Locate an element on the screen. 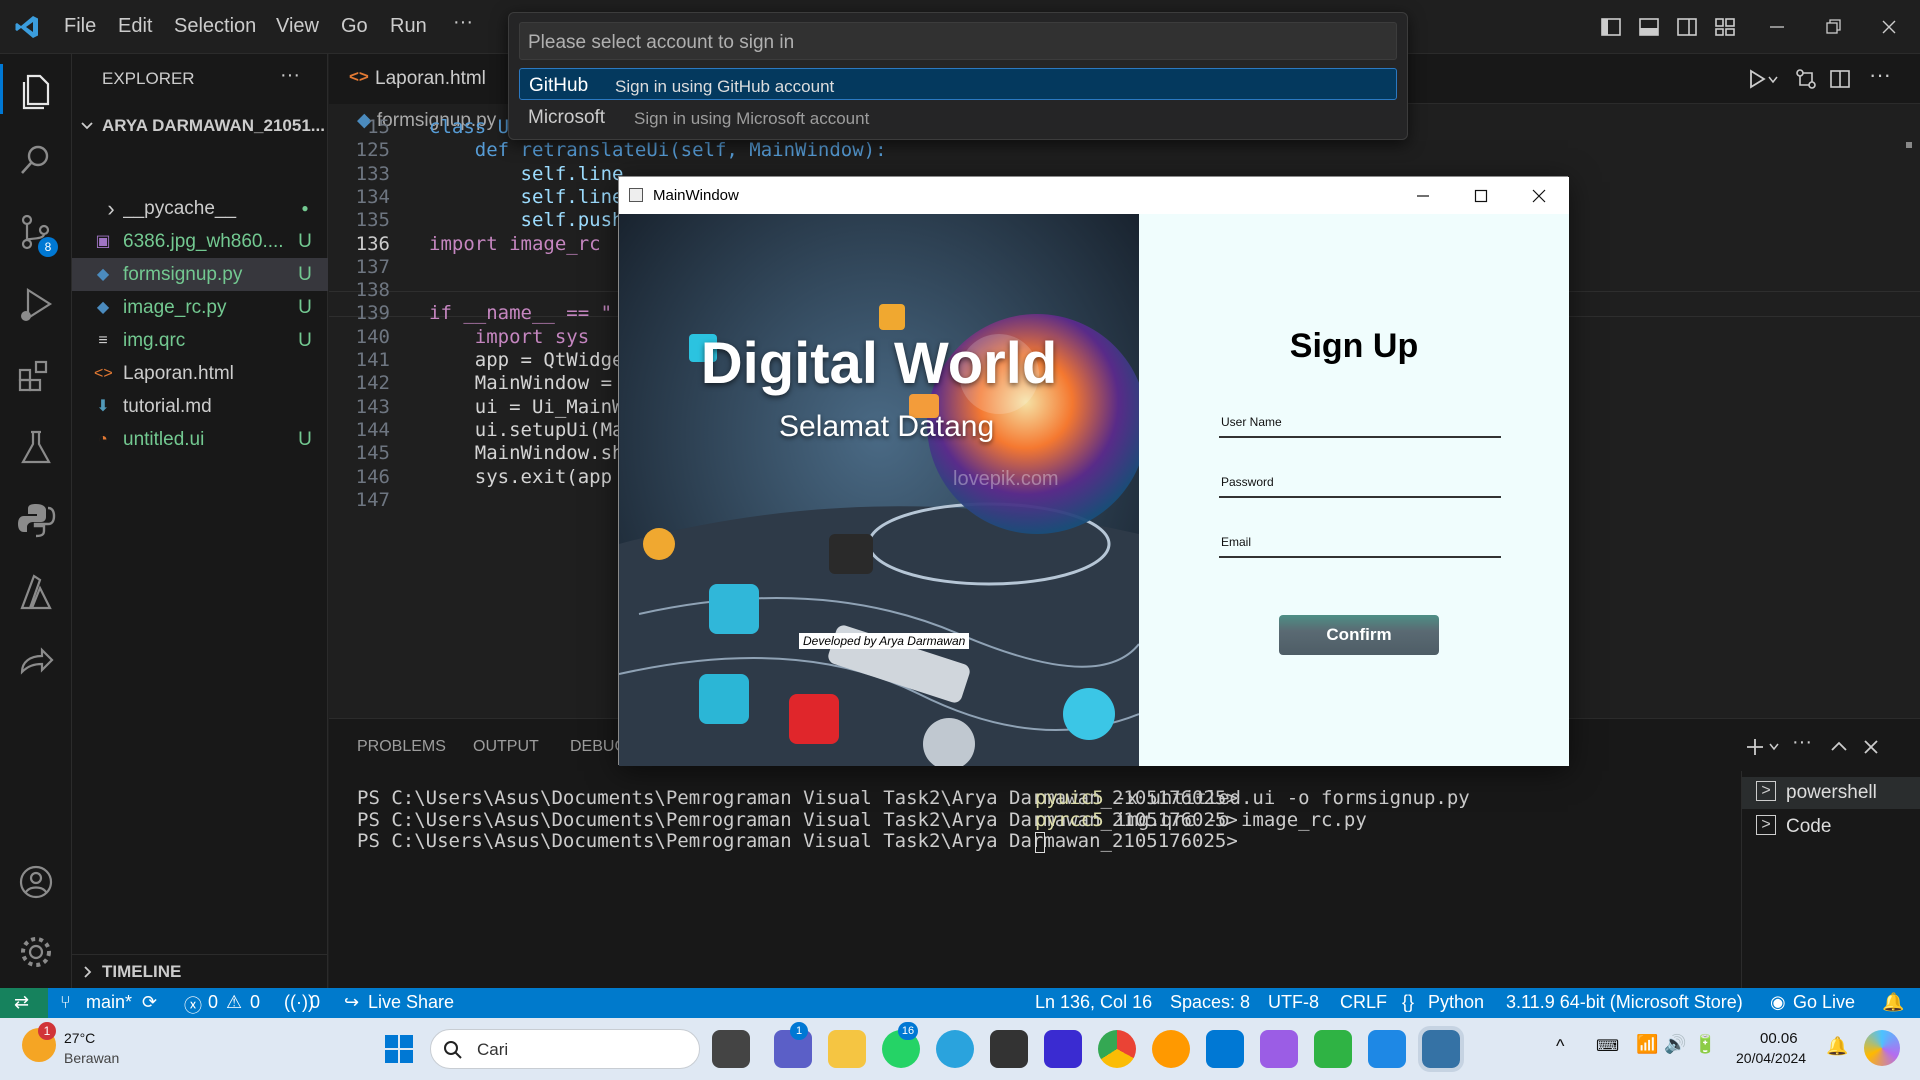 The height and width of the screenshot is (1080, 1920). toggle-panel-icon is located at coordinates (1649, 27).